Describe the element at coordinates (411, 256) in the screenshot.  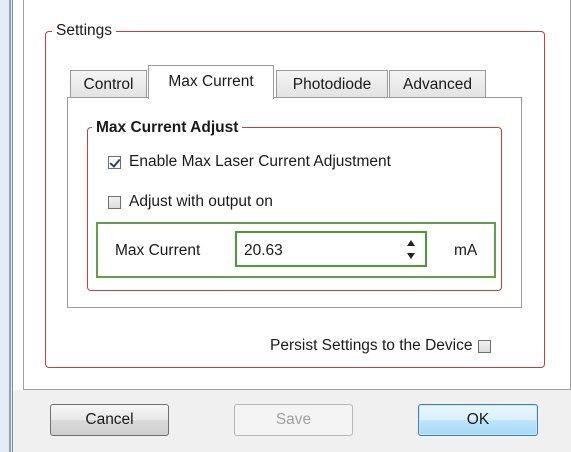
I see `spin-down-arrow-icon` at that location.